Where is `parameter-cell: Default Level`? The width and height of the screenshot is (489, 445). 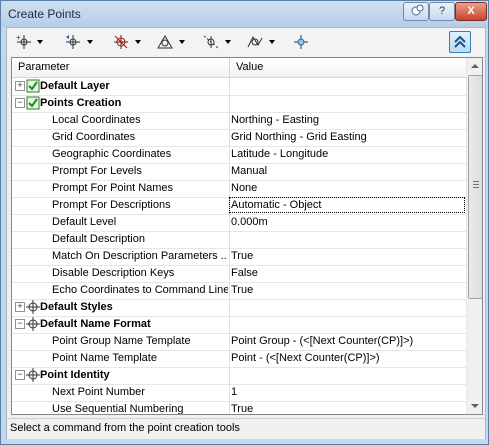
parameter-cell: Default Level is located at coordinates (121, 222).